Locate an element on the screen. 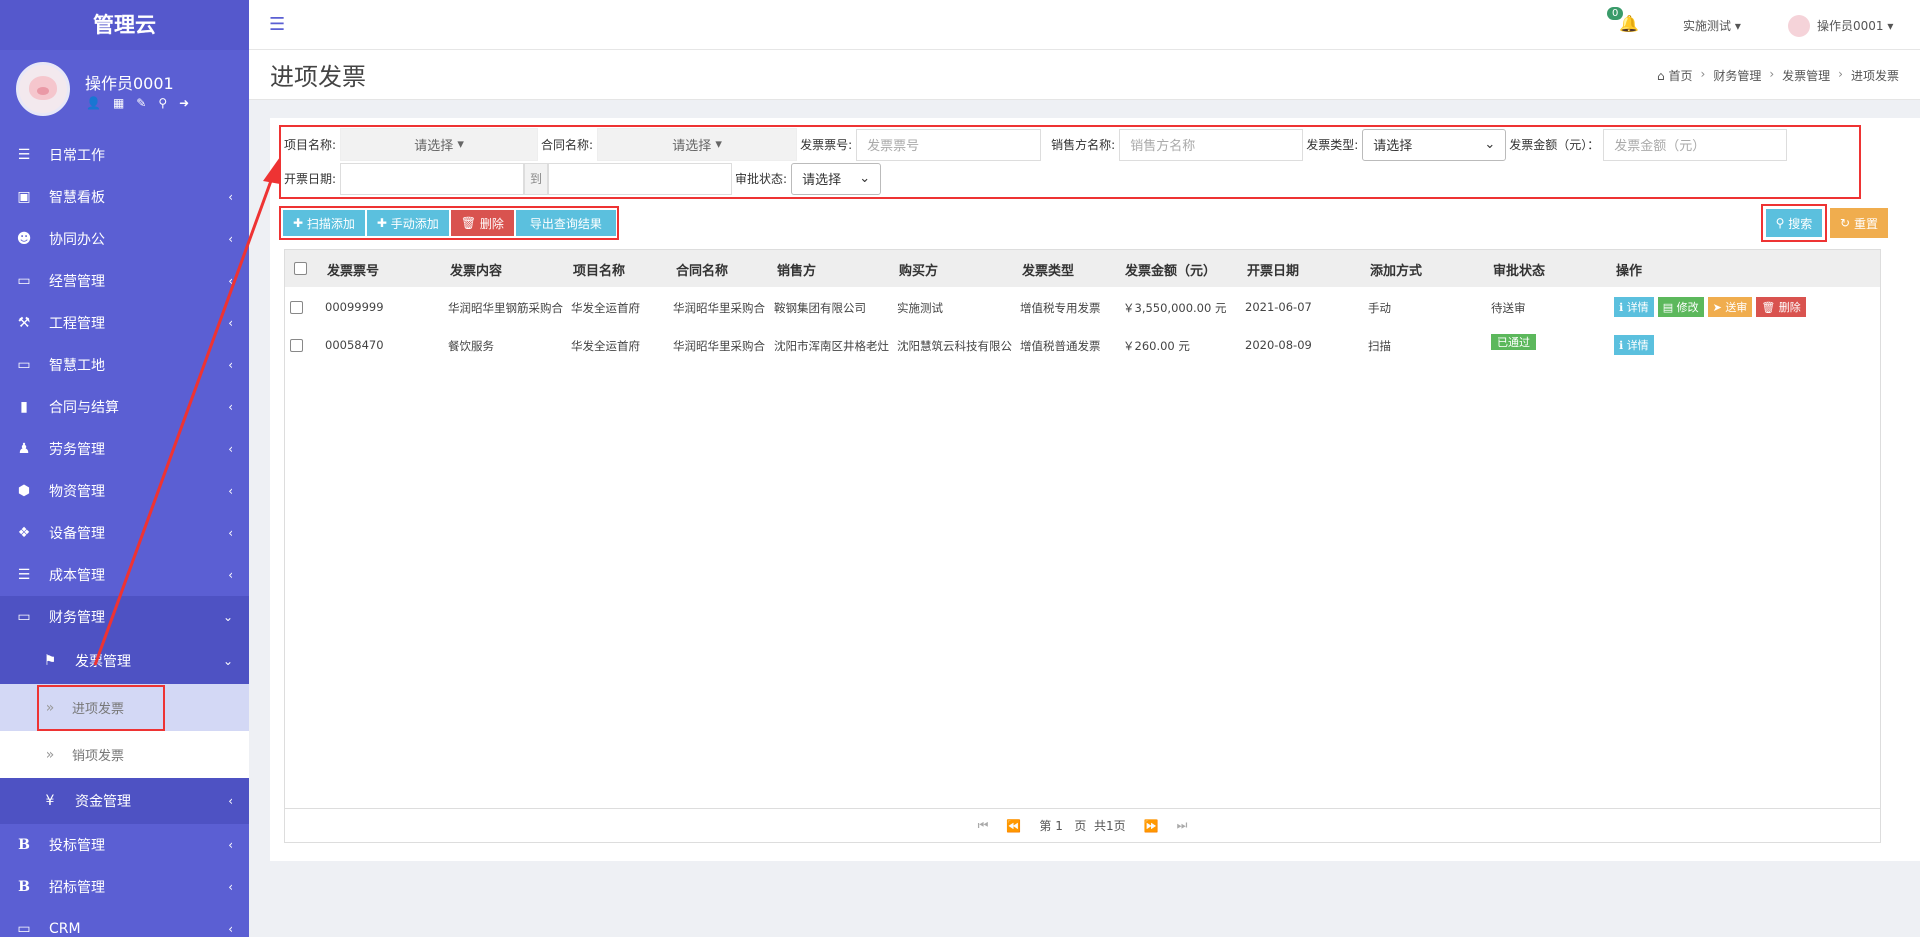  annotation-arrow is located at coordinates (186, 411).